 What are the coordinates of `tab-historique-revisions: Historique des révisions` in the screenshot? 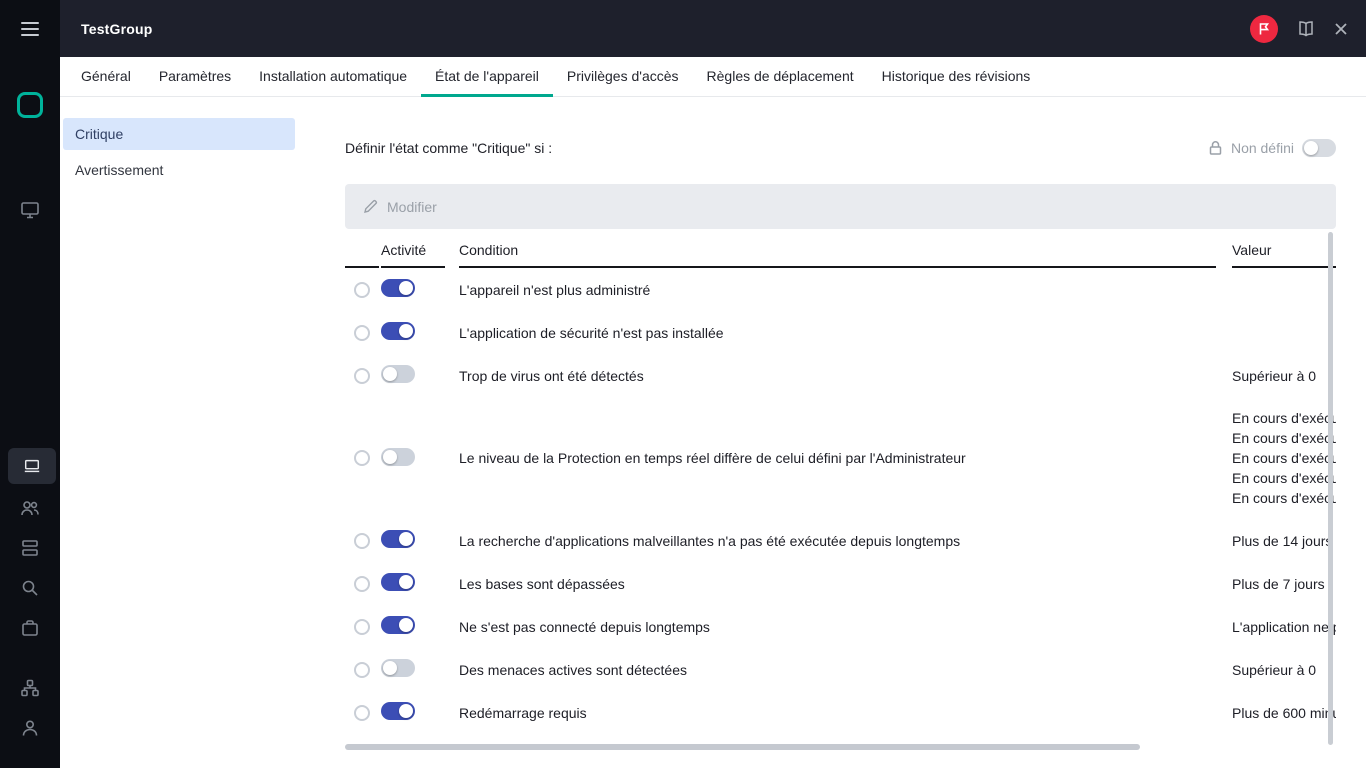 It's located at (956, 77).